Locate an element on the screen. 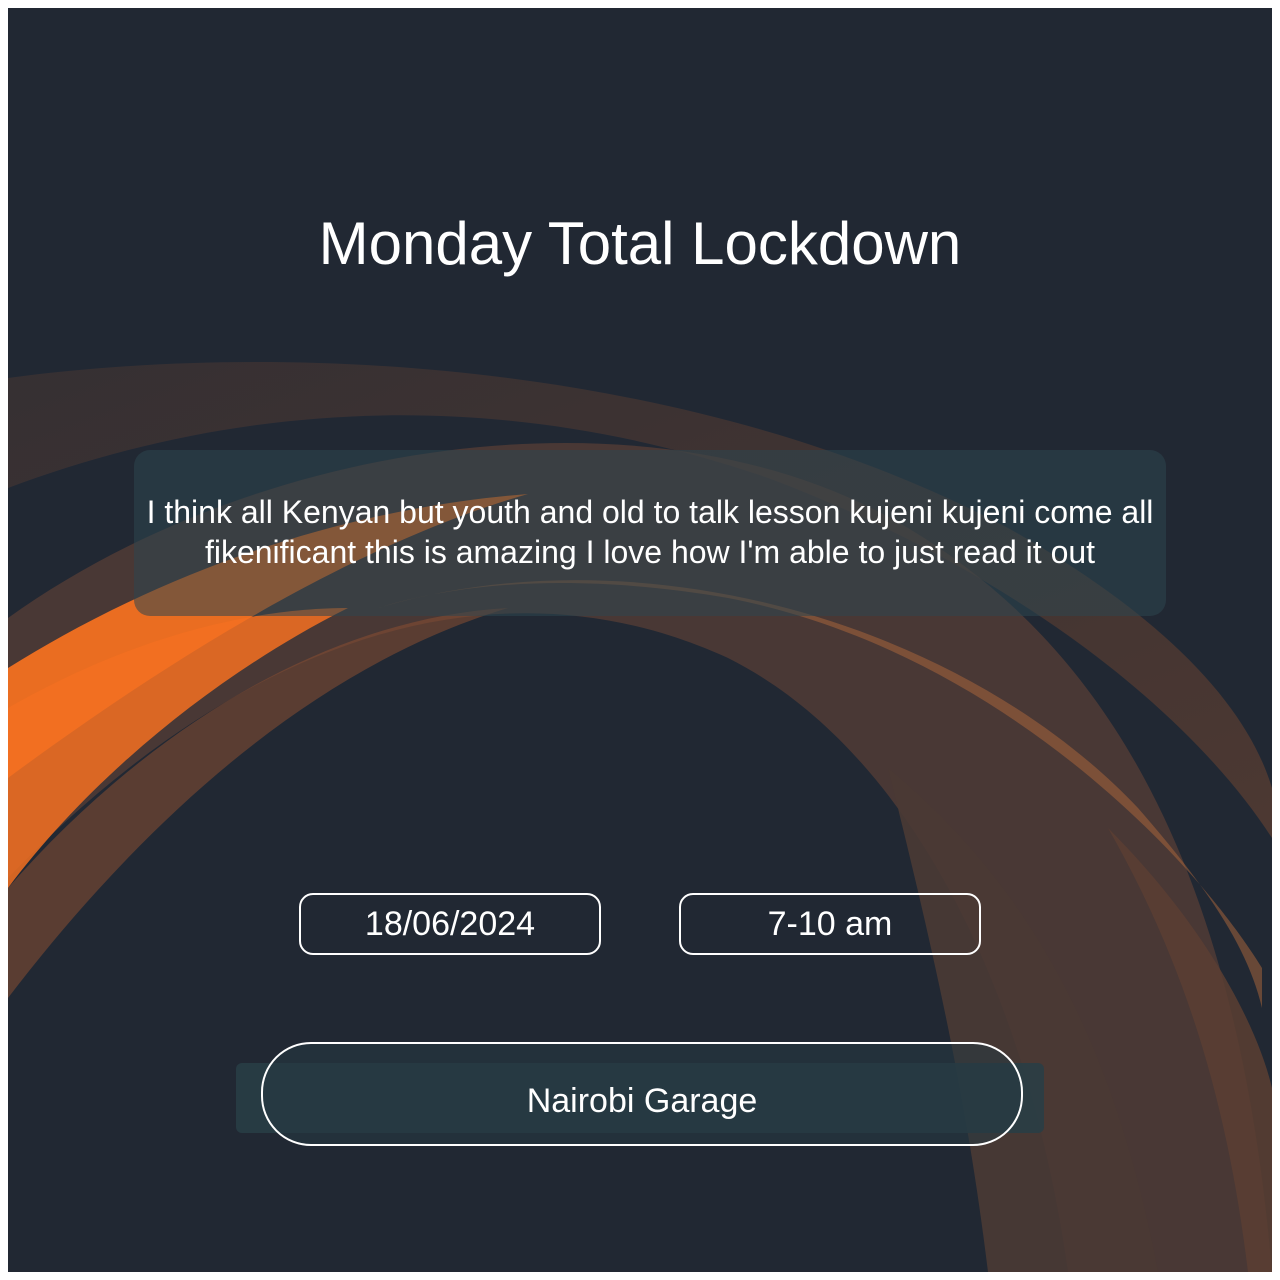 Image resolution: width=1280 pixels, height=1280 pixels. venue-badge: Nairobi Garage is located at coordinates (642, 1094).